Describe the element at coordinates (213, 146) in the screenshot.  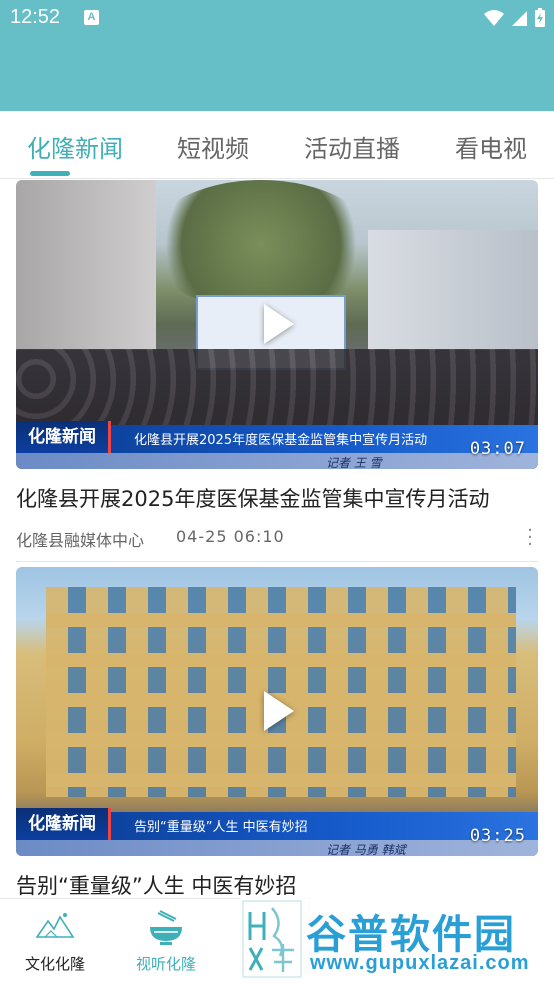
I see `tab-short-video: 短视频` at that location.